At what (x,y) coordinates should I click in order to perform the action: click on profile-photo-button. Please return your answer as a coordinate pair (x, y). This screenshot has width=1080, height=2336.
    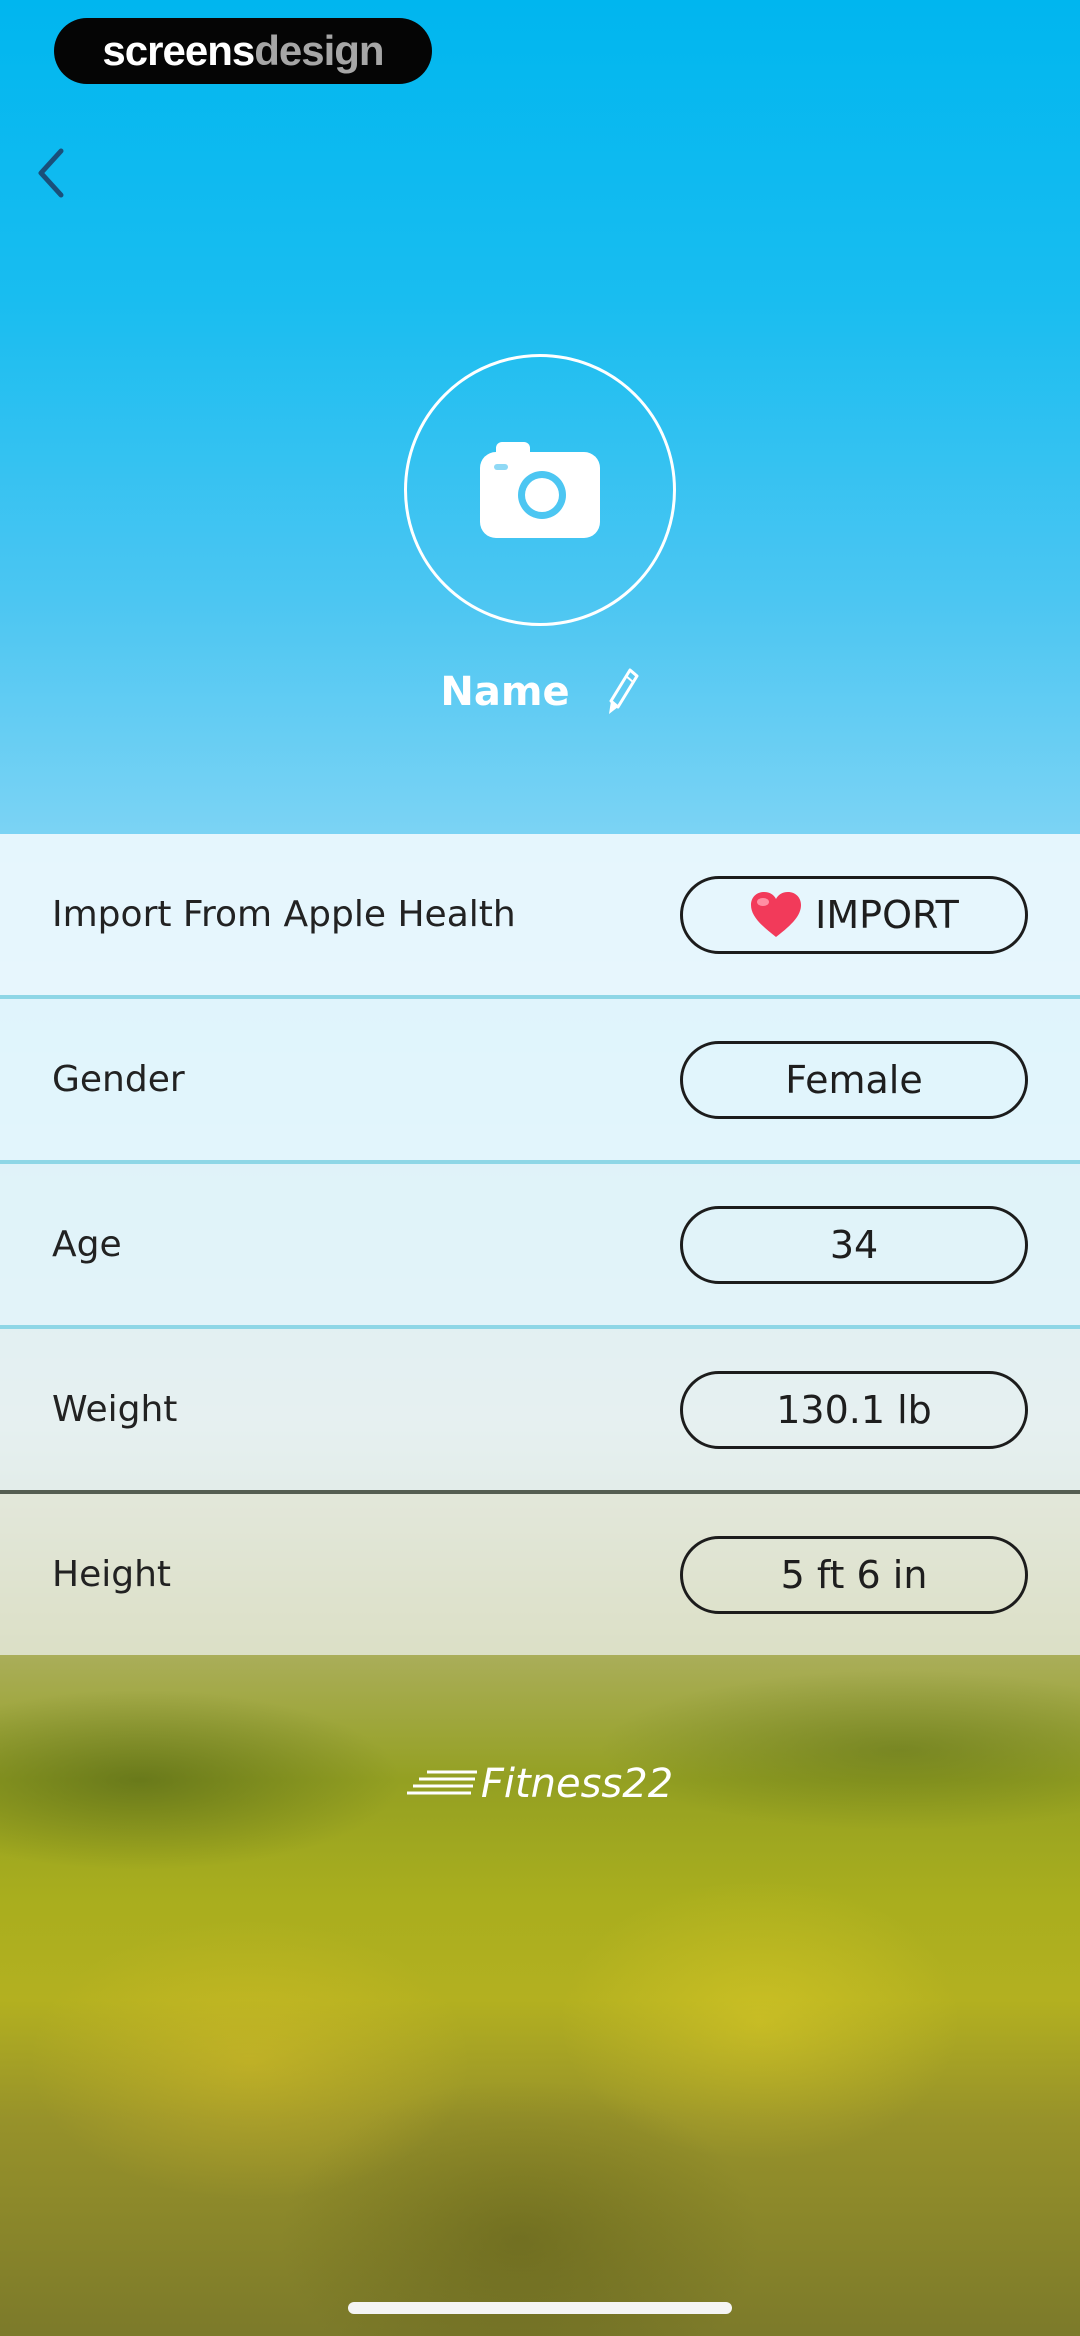
    Looking at the image, I should click on (540, 490).